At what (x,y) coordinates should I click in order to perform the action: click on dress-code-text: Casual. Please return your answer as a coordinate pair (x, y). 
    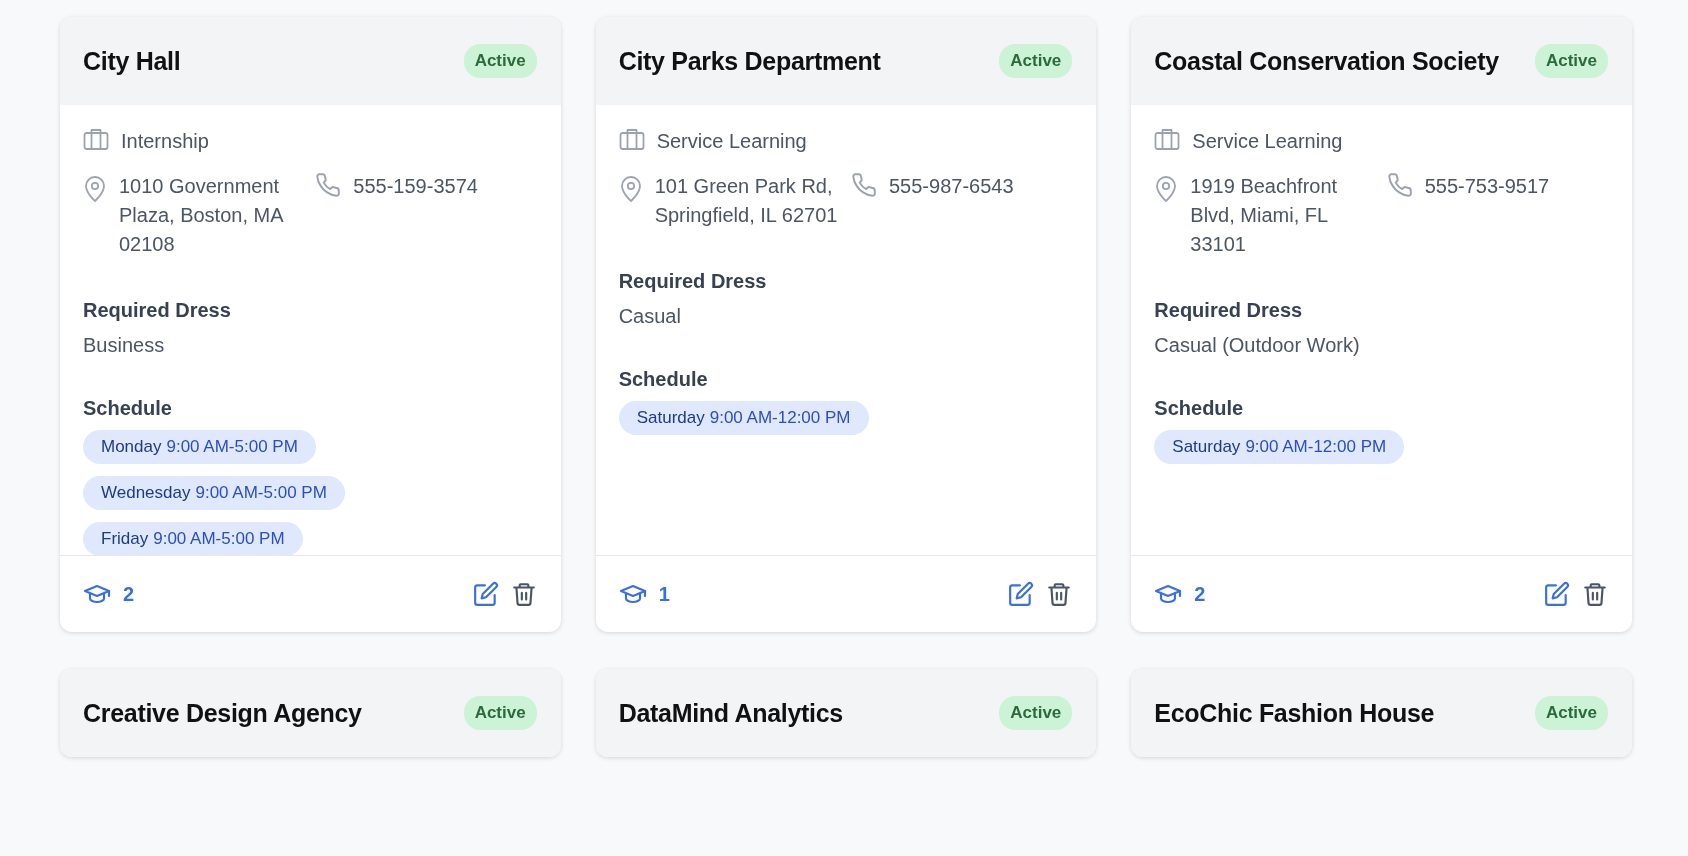
    Looking at the image, I should click on (650, 316).